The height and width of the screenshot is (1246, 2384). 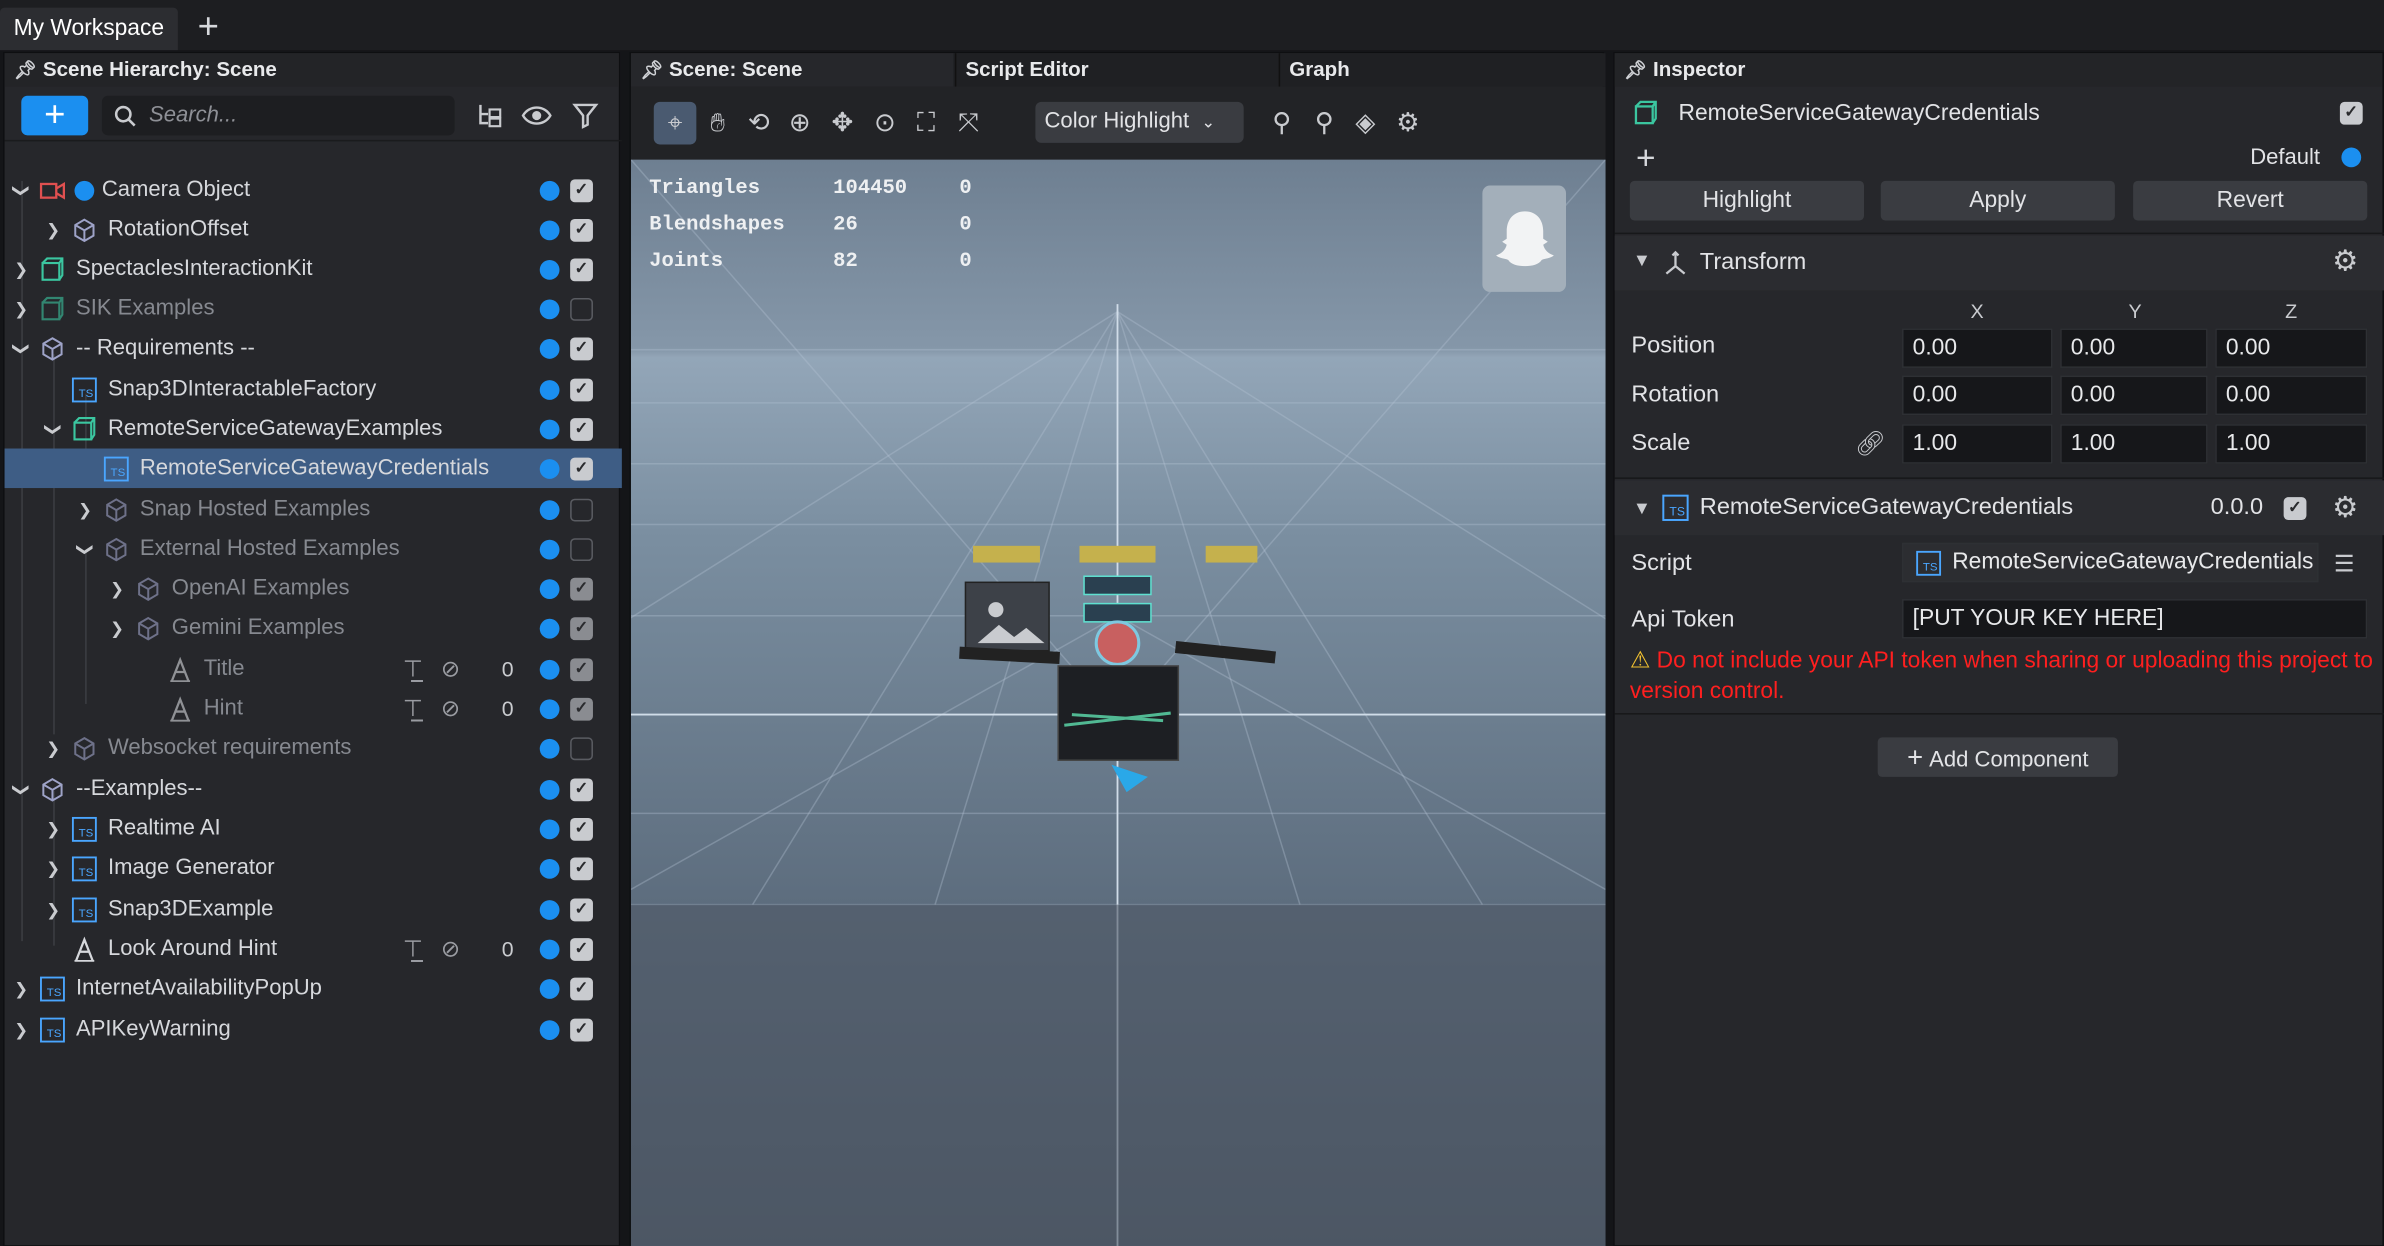 What do you see at coordinates (968, 122) in the screenshot?
I see `rect-tool-icon: ⤧` at bounding box center [968, 122].